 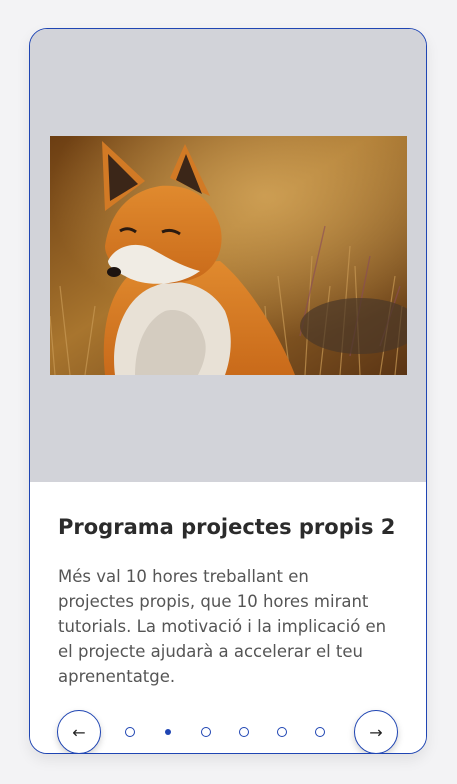 I want to click on previous-button: ←, so click(x=79, y=731).